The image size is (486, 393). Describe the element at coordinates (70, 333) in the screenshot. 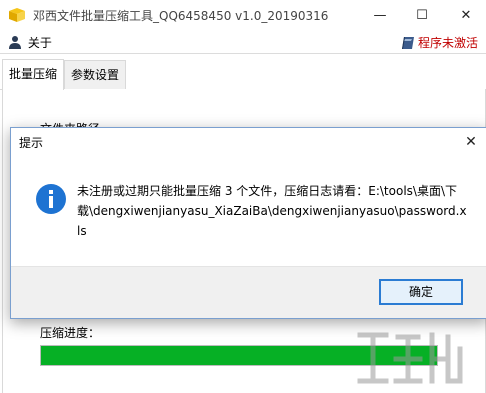

I see `progress-label: 压缩进度：` at that location.